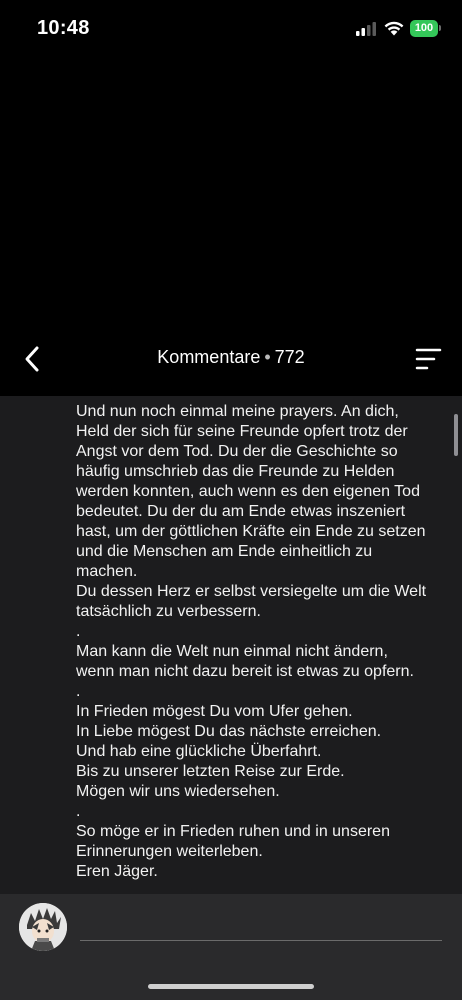 The height and width of the screenshot is (1000, 462). I want to click on battery-tip, so click(440, 28).